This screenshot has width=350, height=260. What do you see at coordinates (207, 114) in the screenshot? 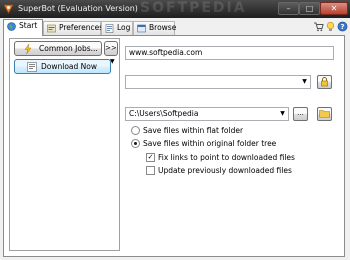
I see `save-folder-combo: C:\Users\Softpedia ▼` at bounding box center [207, 114].